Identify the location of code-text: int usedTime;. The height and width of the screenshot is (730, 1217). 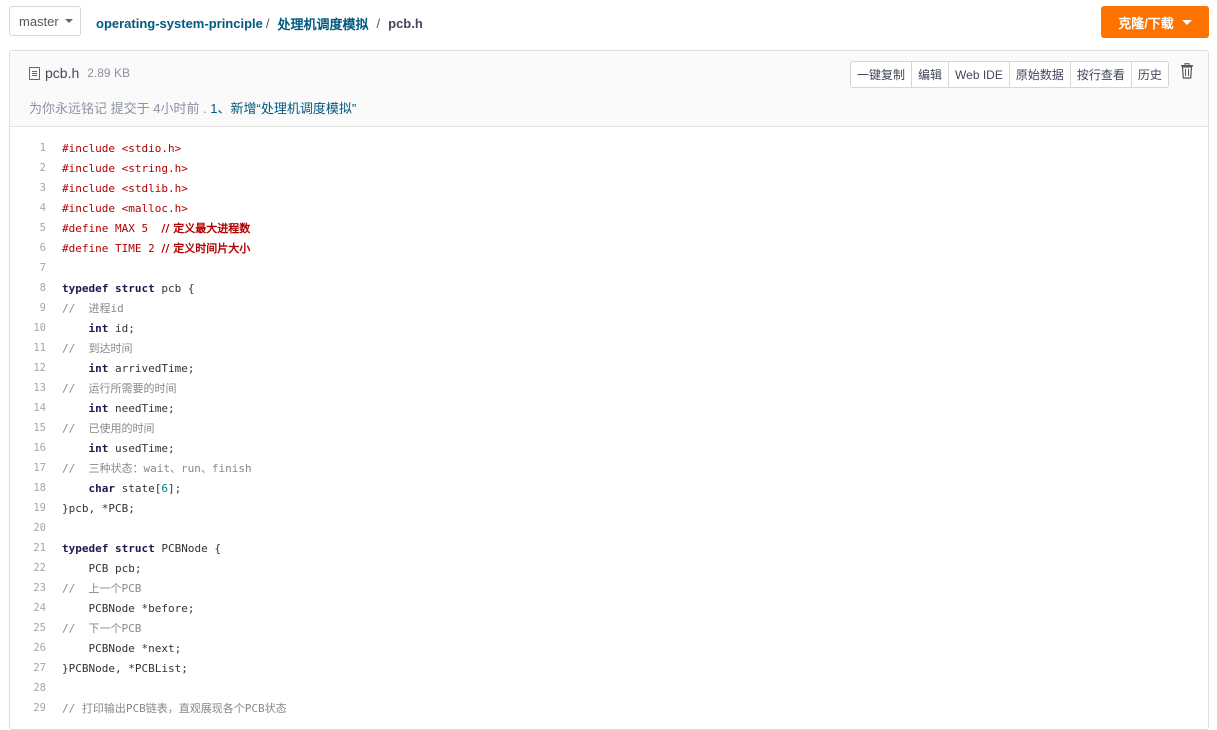
(118, 448).